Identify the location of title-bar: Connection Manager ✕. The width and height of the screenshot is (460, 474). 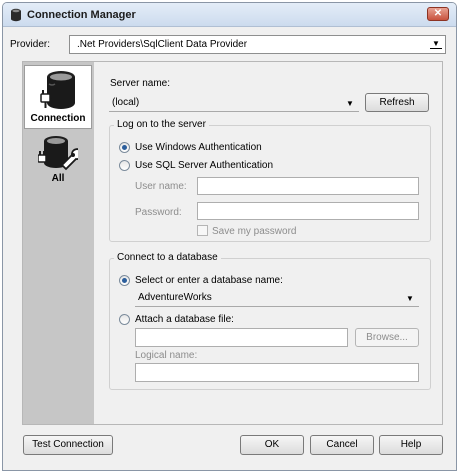
(229, 15).